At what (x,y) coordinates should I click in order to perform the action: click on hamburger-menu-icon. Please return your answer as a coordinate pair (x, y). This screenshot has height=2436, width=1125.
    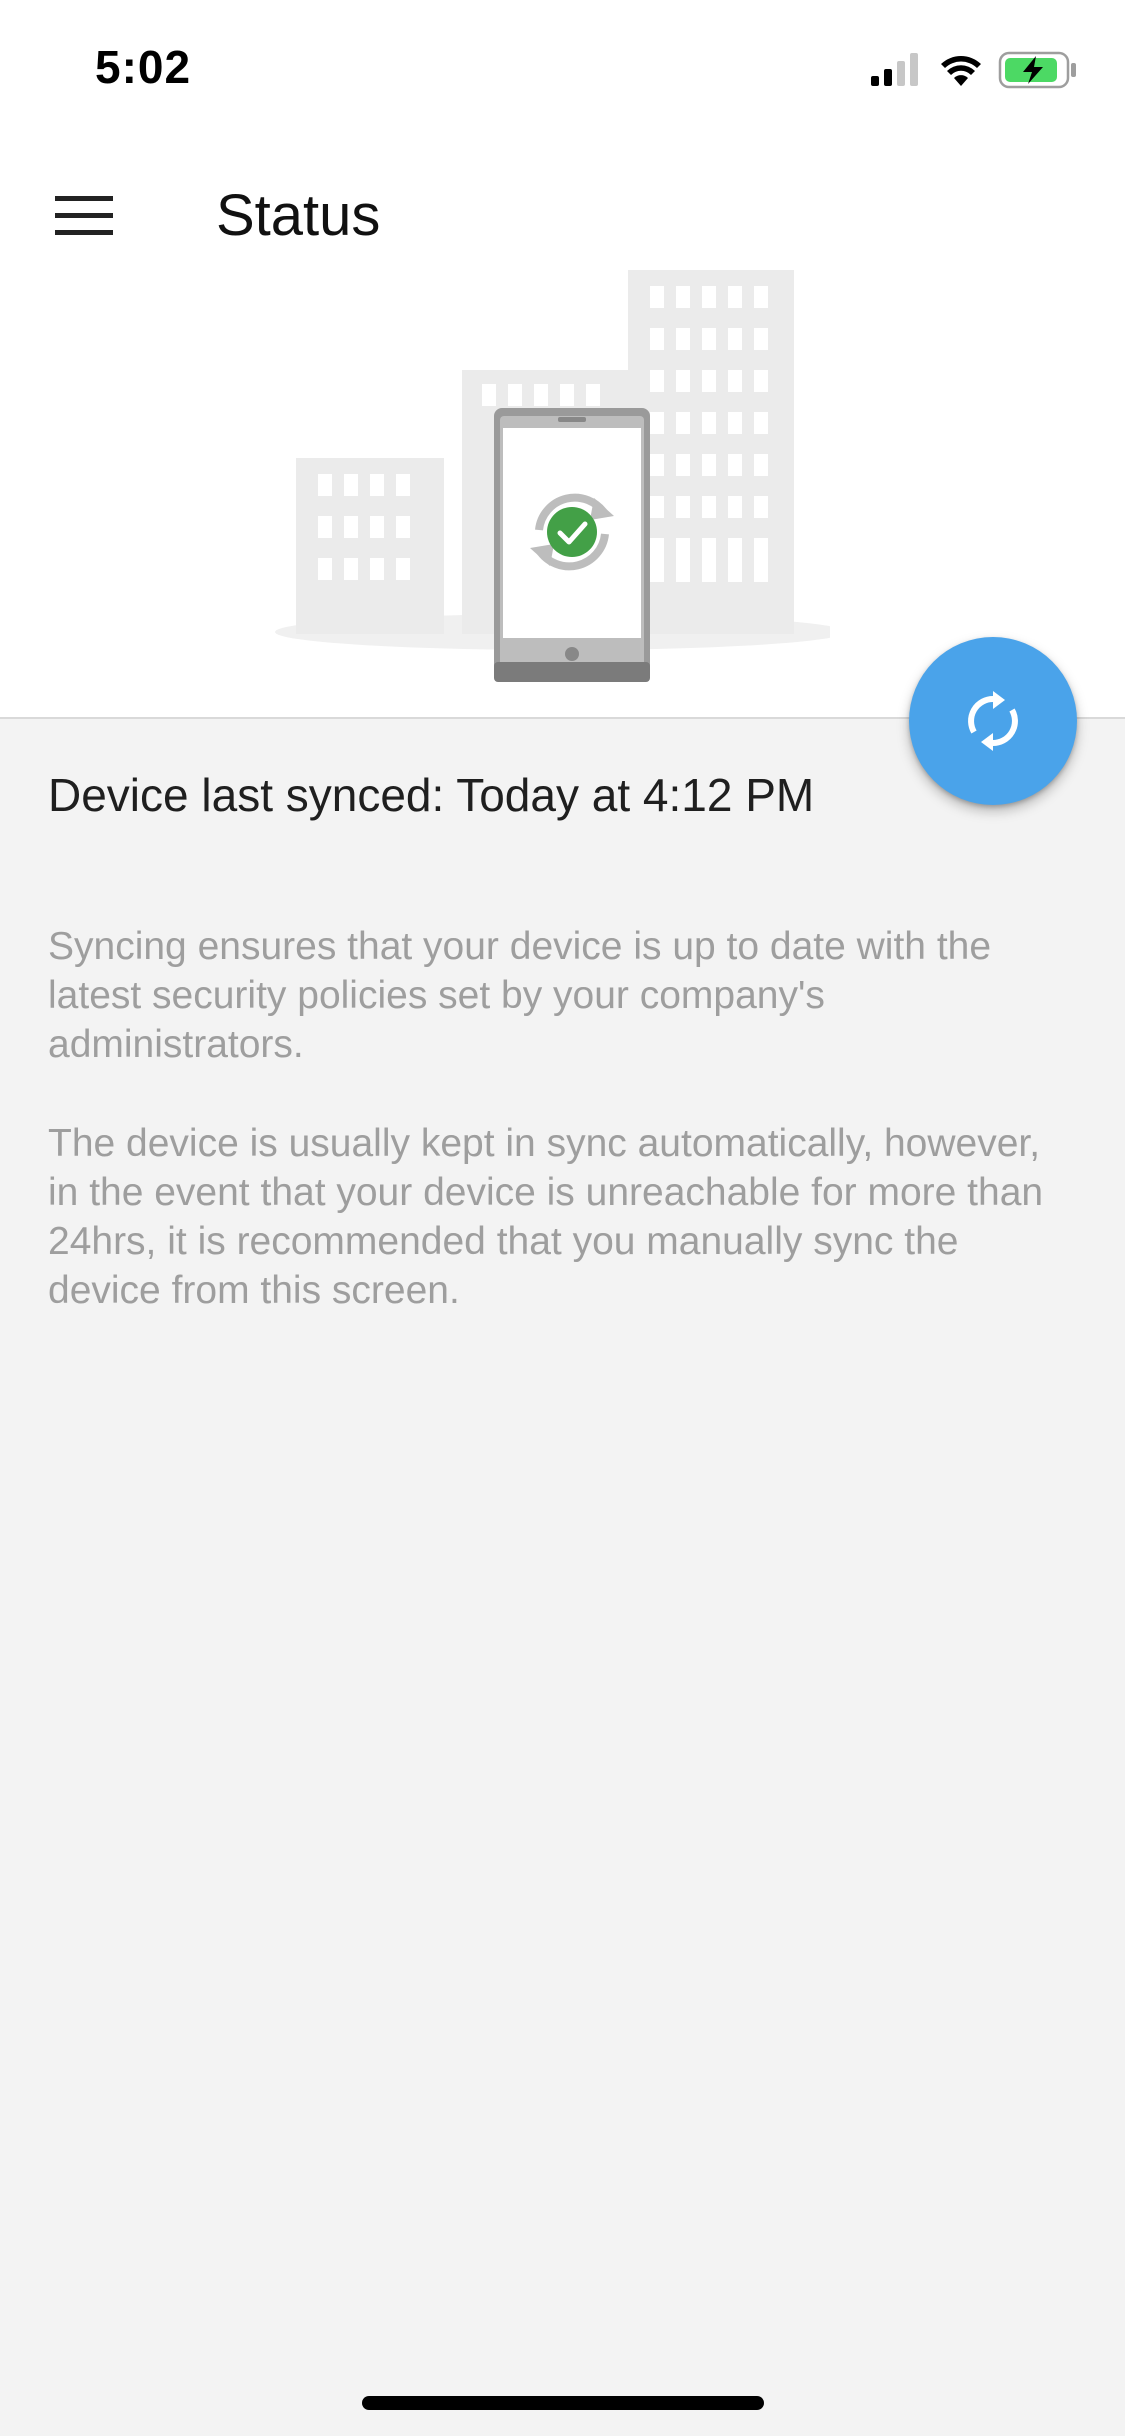
    Looking at the image, I should click on (84, 215).